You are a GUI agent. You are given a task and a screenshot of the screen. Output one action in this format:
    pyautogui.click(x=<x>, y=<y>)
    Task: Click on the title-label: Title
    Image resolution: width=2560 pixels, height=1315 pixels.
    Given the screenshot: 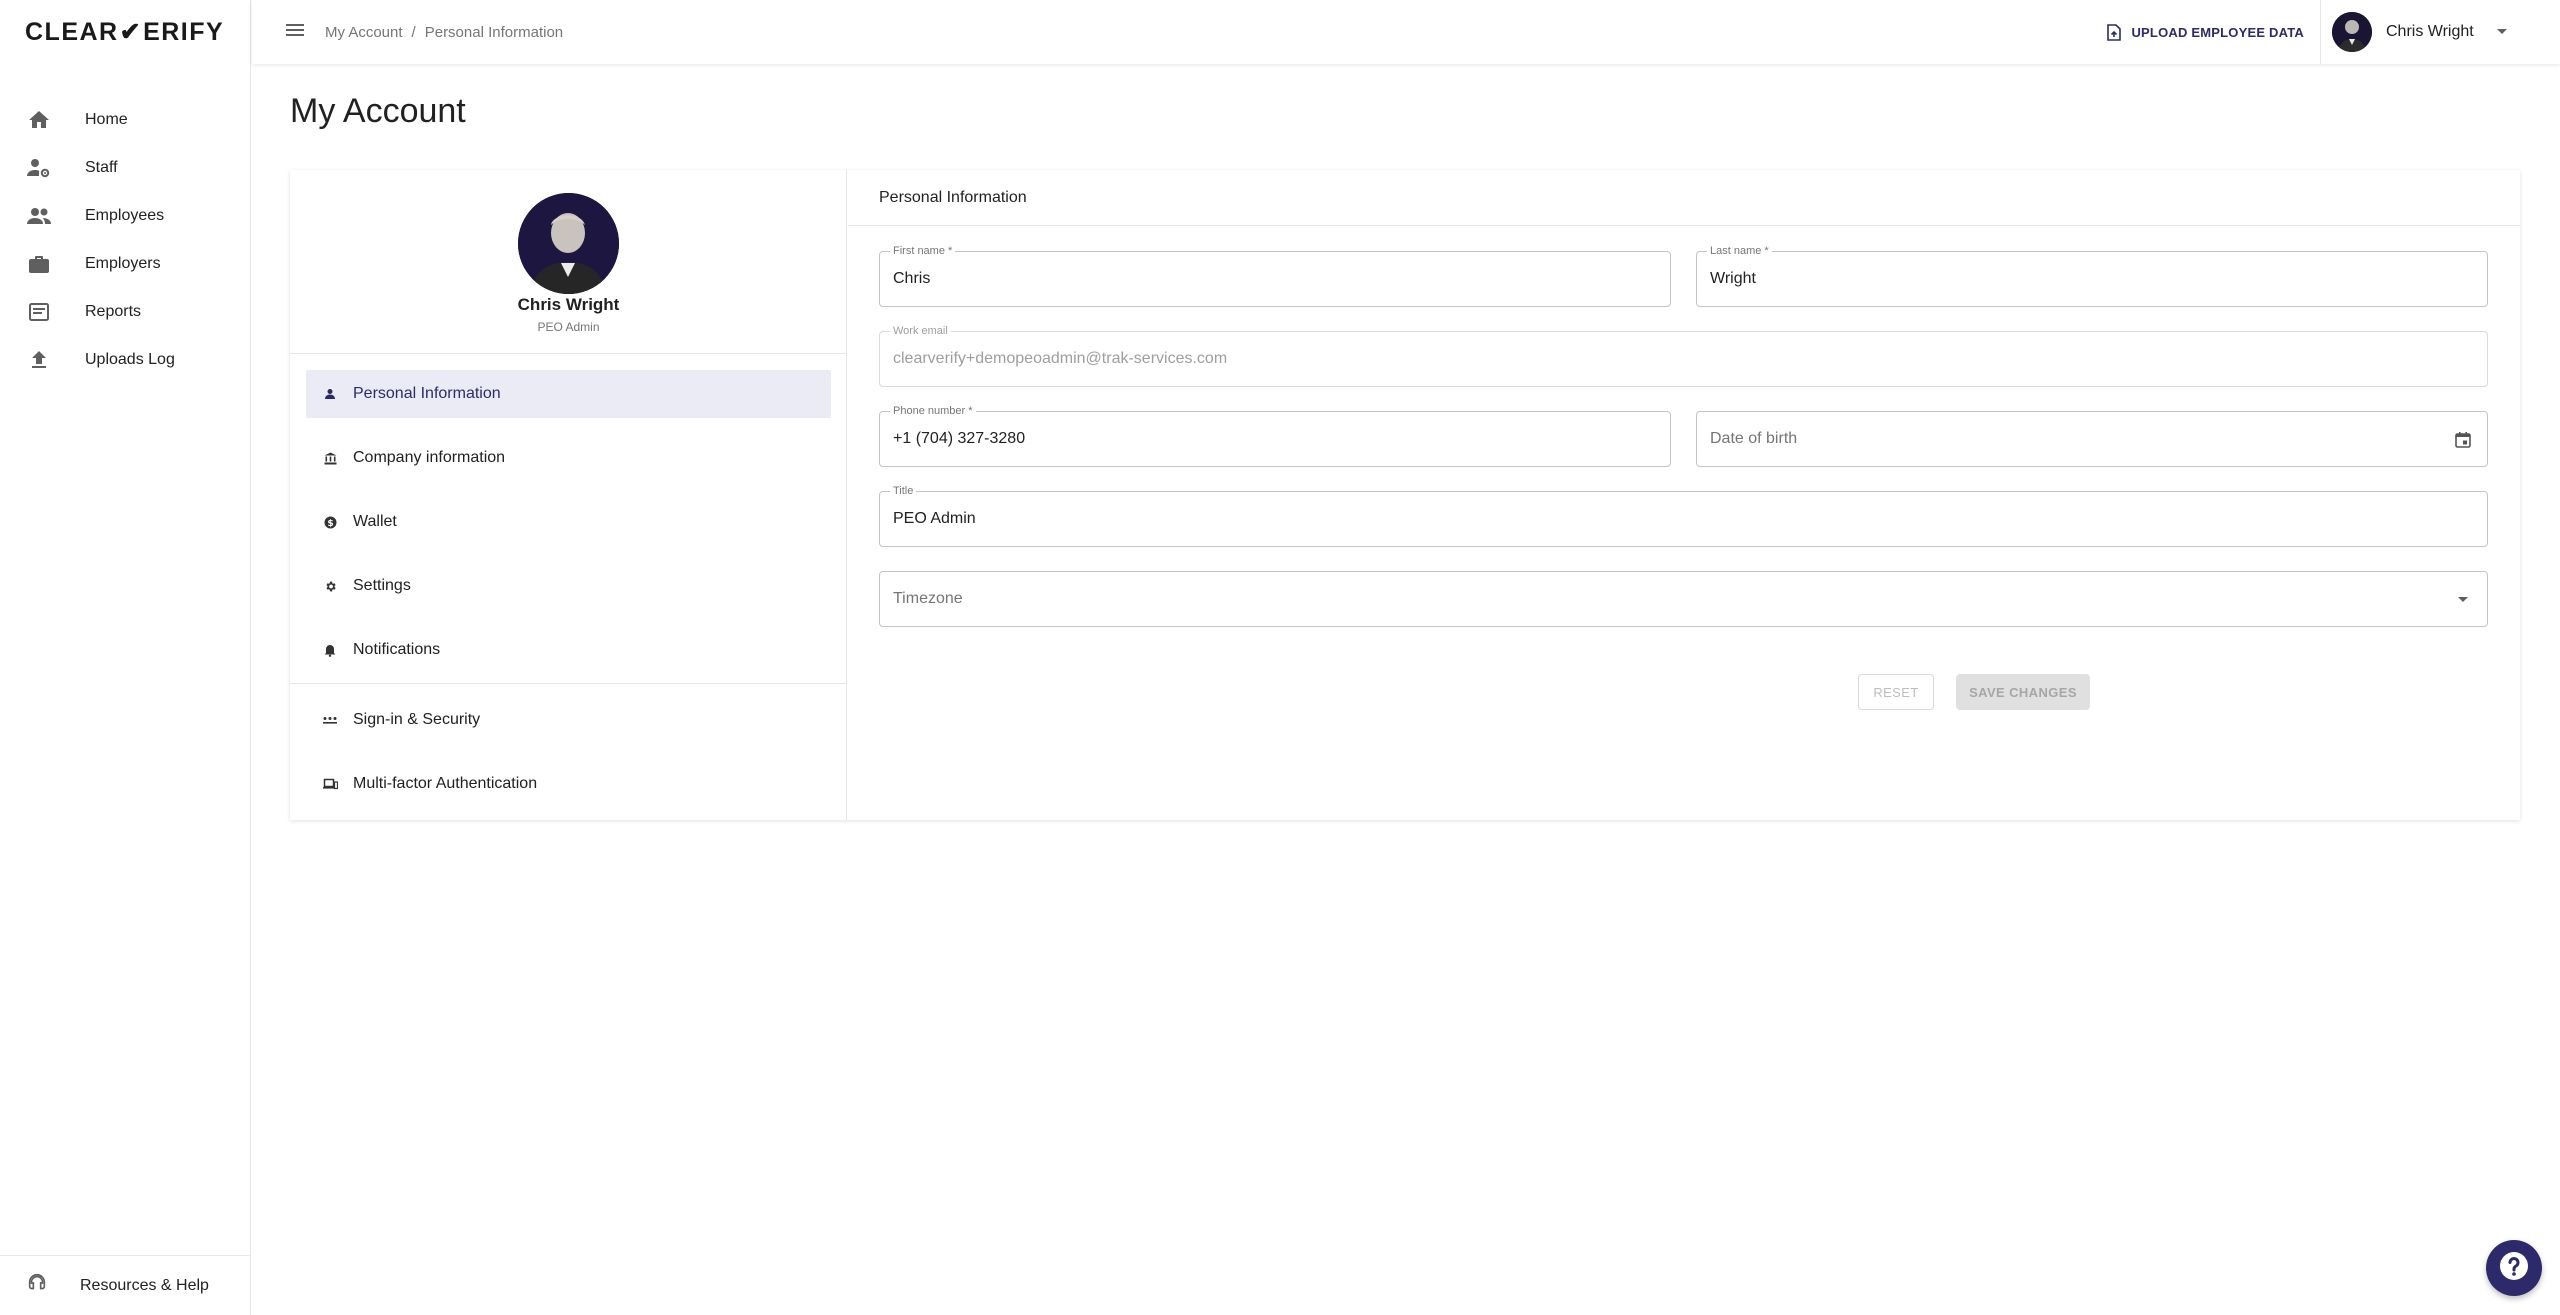 What is the action you would take?
    pyautogui.click(x=903, y=491)
    